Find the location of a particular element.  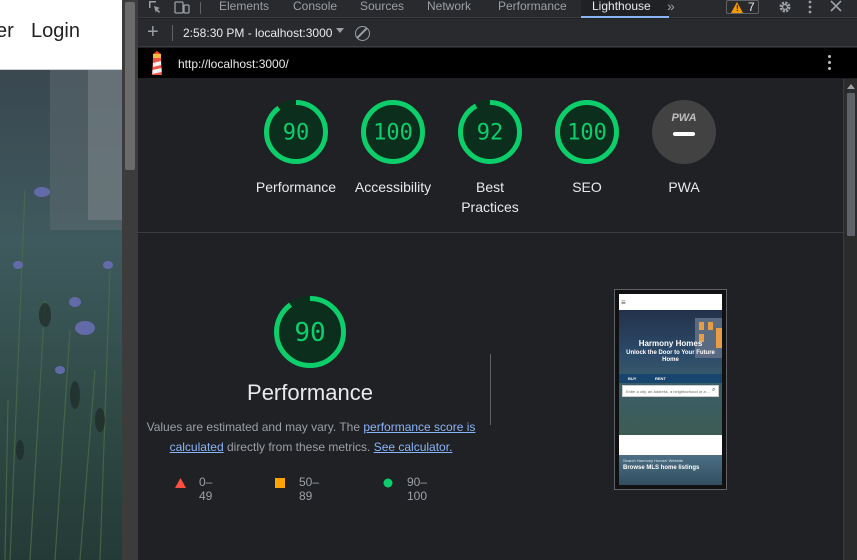

gauge-seo: 100 SEO is located at coordinates (587, 148).